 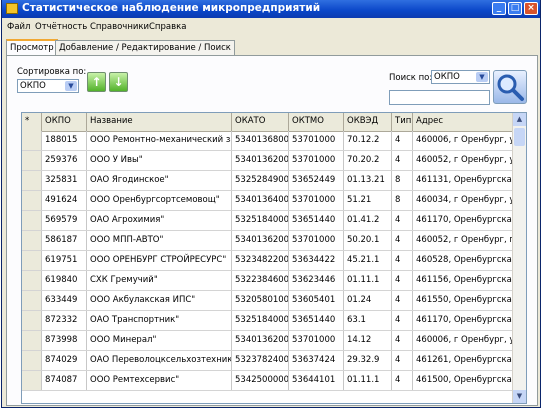 What do you see at coordinates (48, 86) in the screenshot?
I see `sort-select: ОКПО ▼` at bounding box center [48, 86].